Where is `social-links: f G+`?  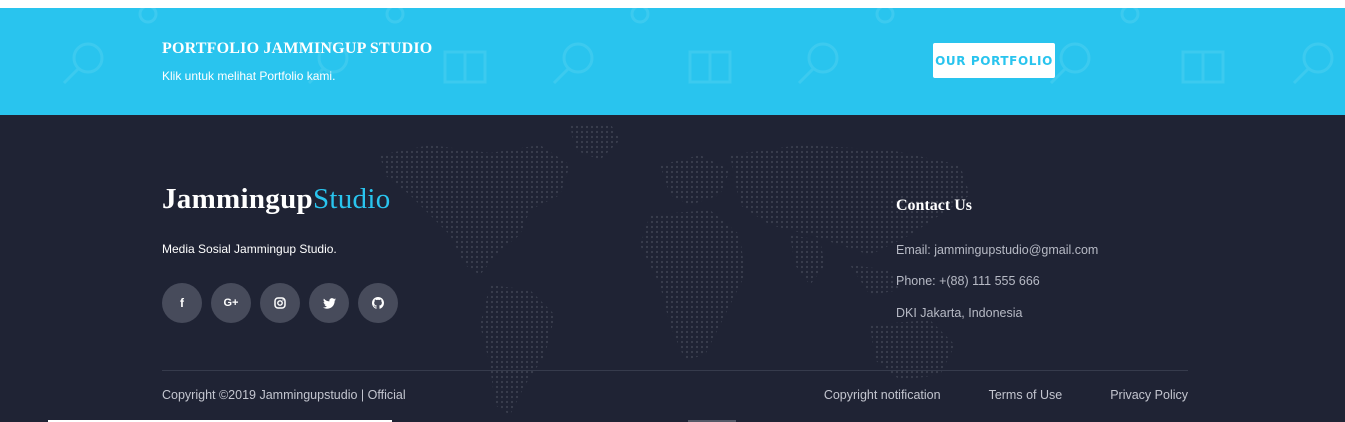
social-links: f G+ is located at coordinates (280, 303).